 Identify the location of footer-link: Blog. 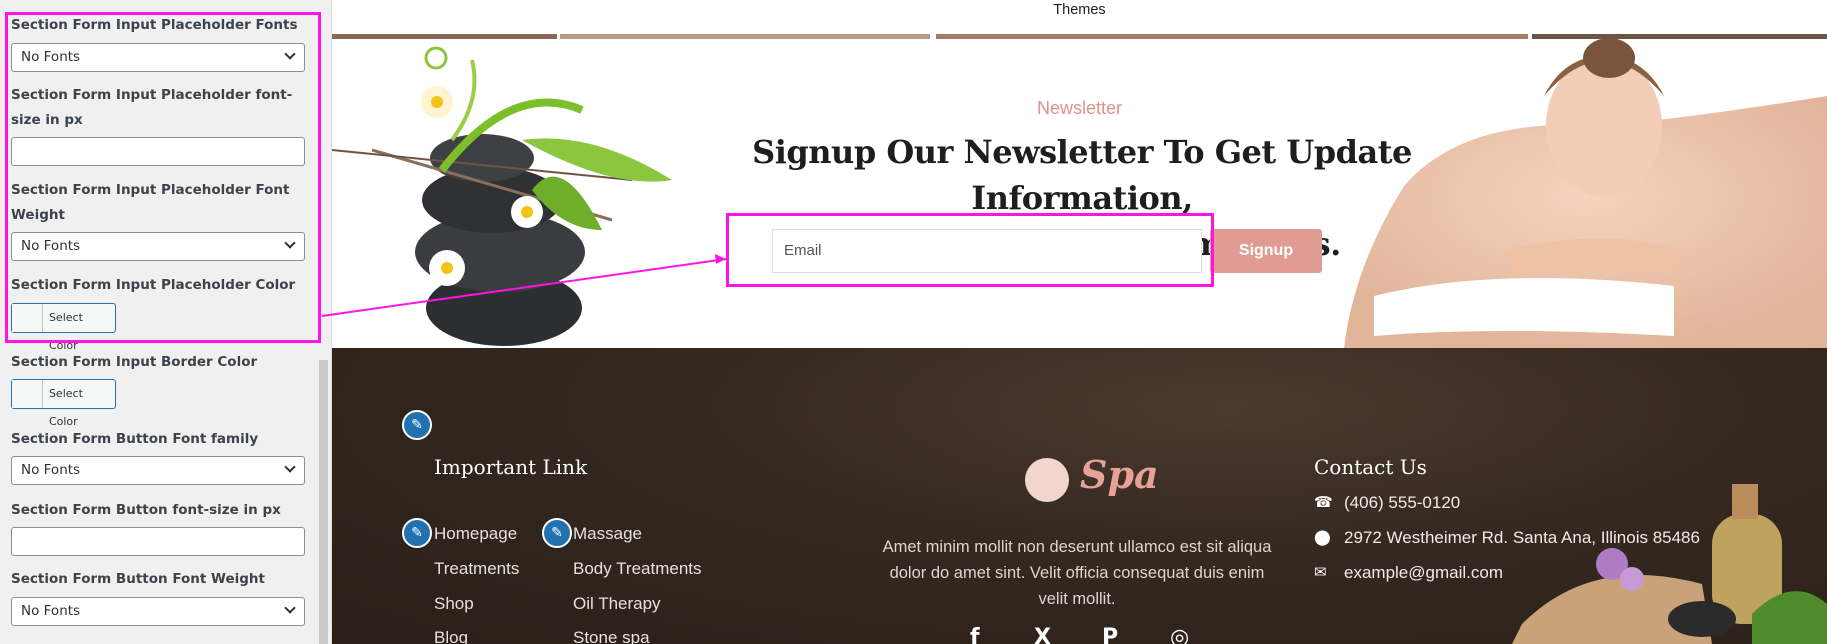
(451, 636).